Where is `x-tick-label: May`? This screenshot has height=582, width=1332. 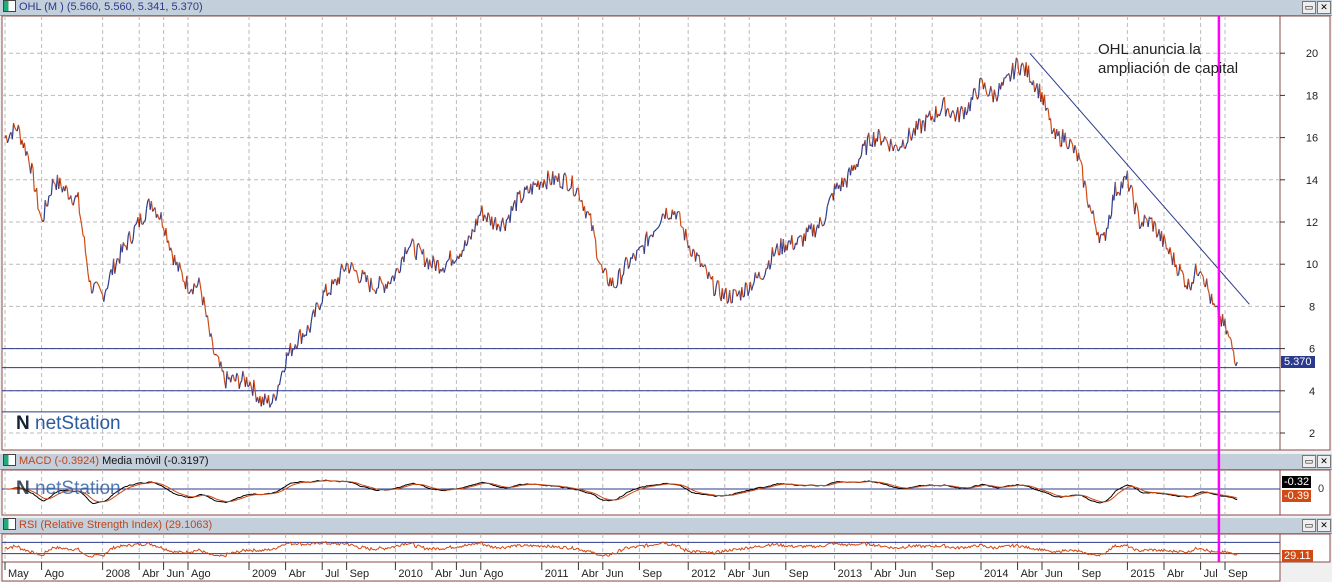 x-tick-label: May is located at coordinates (18, 574).